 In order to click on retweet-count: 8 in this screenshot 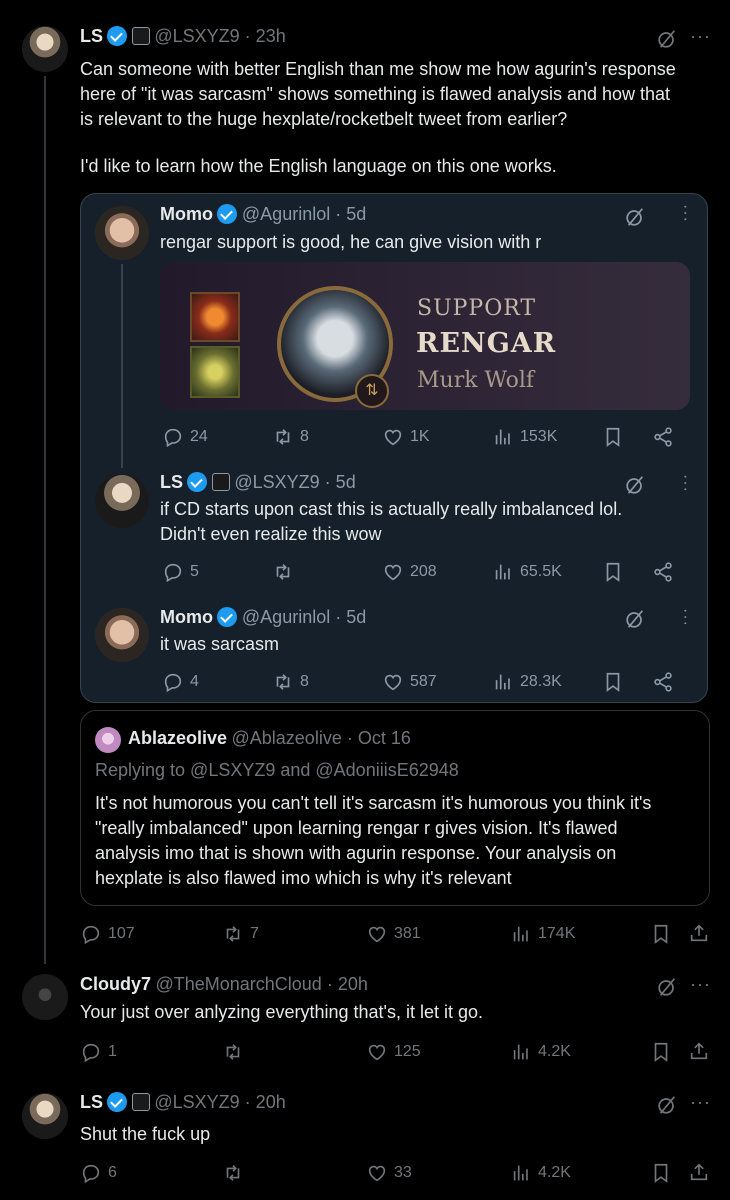, I will do `click(304, 681)`.